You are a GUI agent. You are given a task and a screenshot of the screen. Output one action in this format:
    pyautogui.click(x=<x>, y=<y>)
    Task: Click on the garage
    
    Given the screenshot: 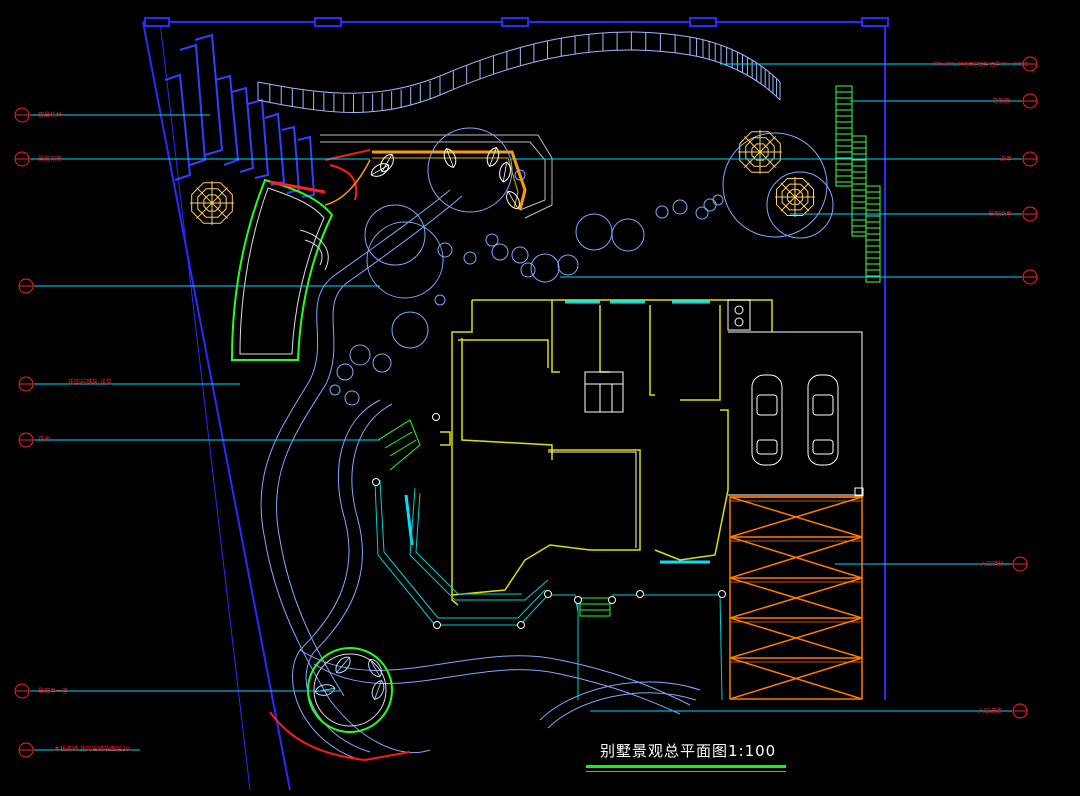 What is the action you would take?
    pyautogui.click(x=795, y=398)
    